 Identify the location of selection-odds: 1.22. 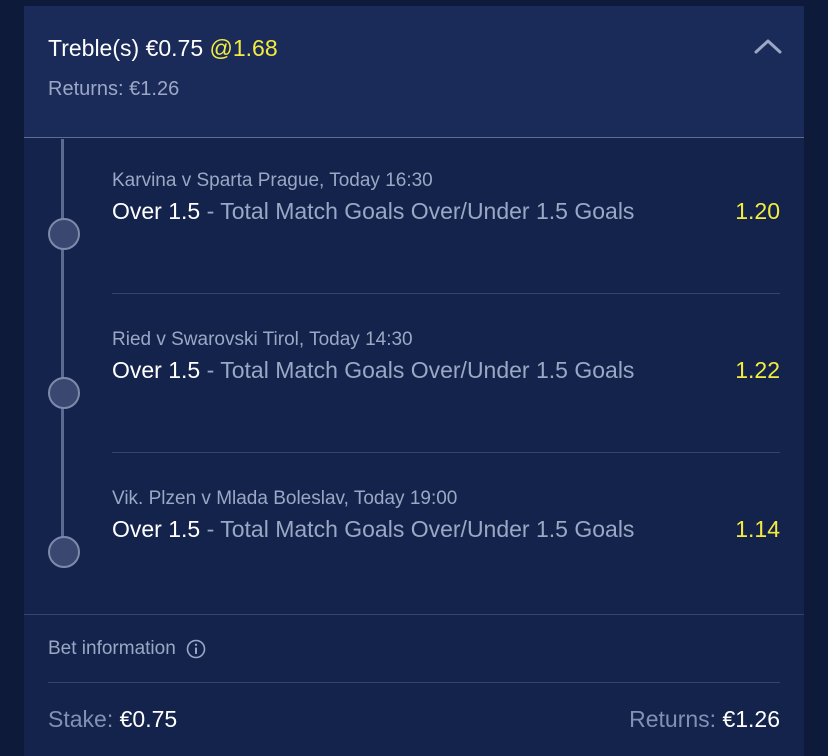
(757, 370).